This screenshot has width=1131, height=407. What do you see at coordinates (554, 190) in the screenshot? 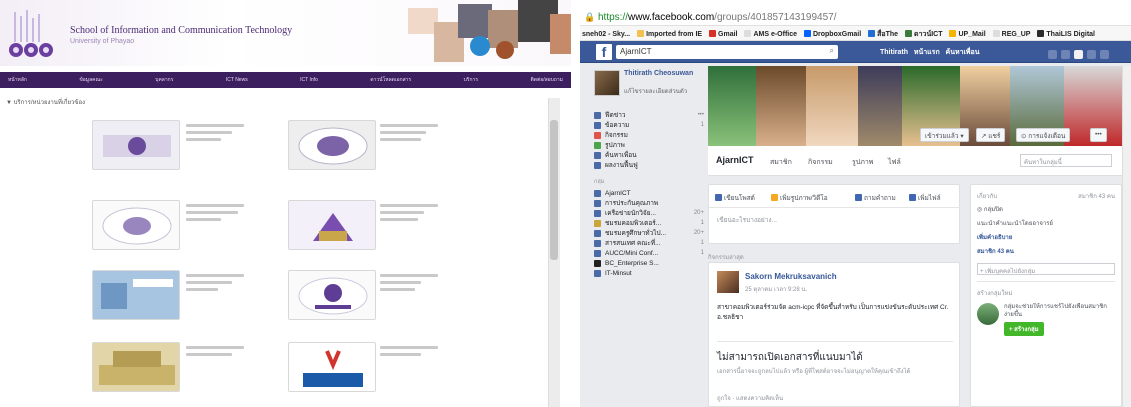
I see `scrollbar-thumb` at bounding box center [554, 190].